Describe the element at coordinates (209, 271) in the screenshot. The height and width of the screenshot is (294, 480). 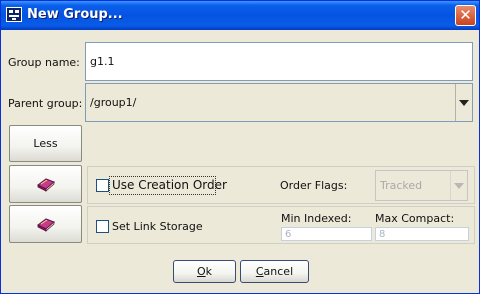
I see `ok-label-rest: k` at that location.